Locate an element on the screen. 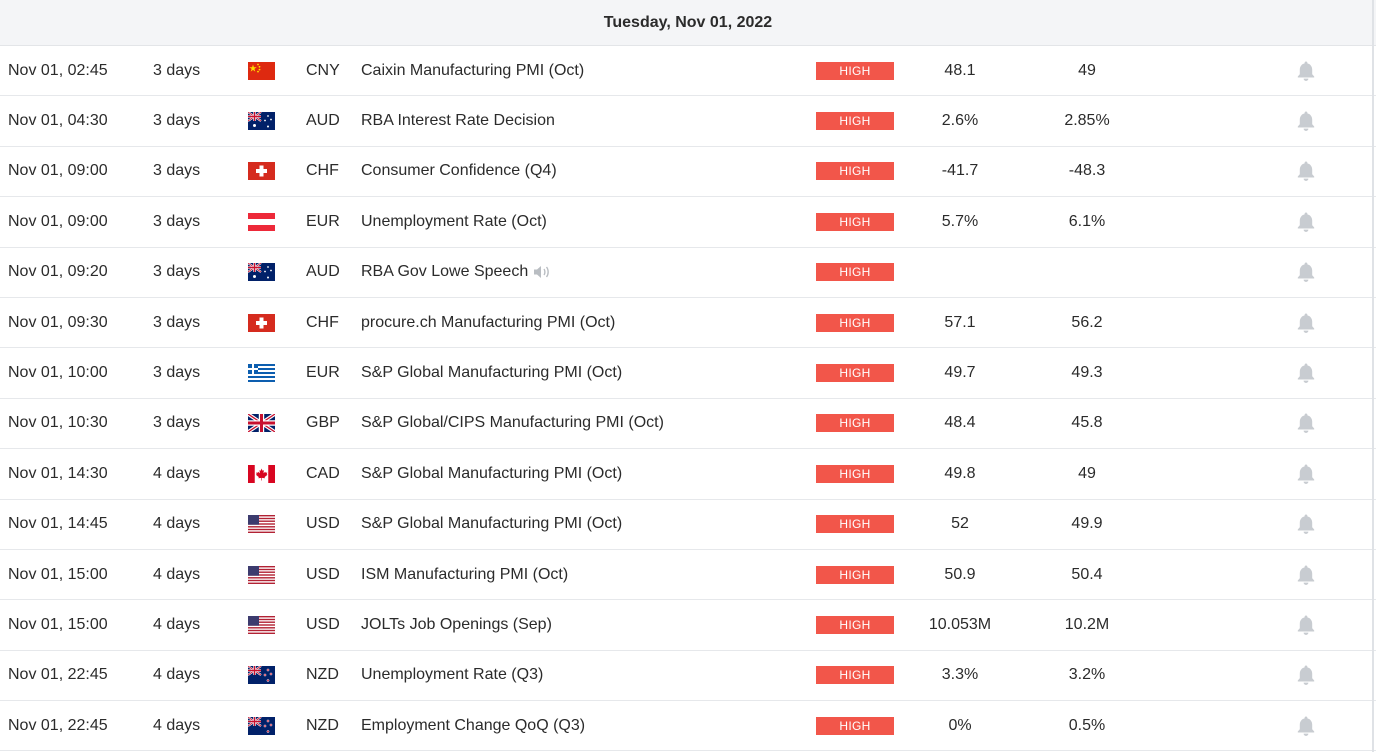 Image resolution: width=1376 pixels, height=752 pixels. event-forecast: 49 is located at coordinates (1087, 473).